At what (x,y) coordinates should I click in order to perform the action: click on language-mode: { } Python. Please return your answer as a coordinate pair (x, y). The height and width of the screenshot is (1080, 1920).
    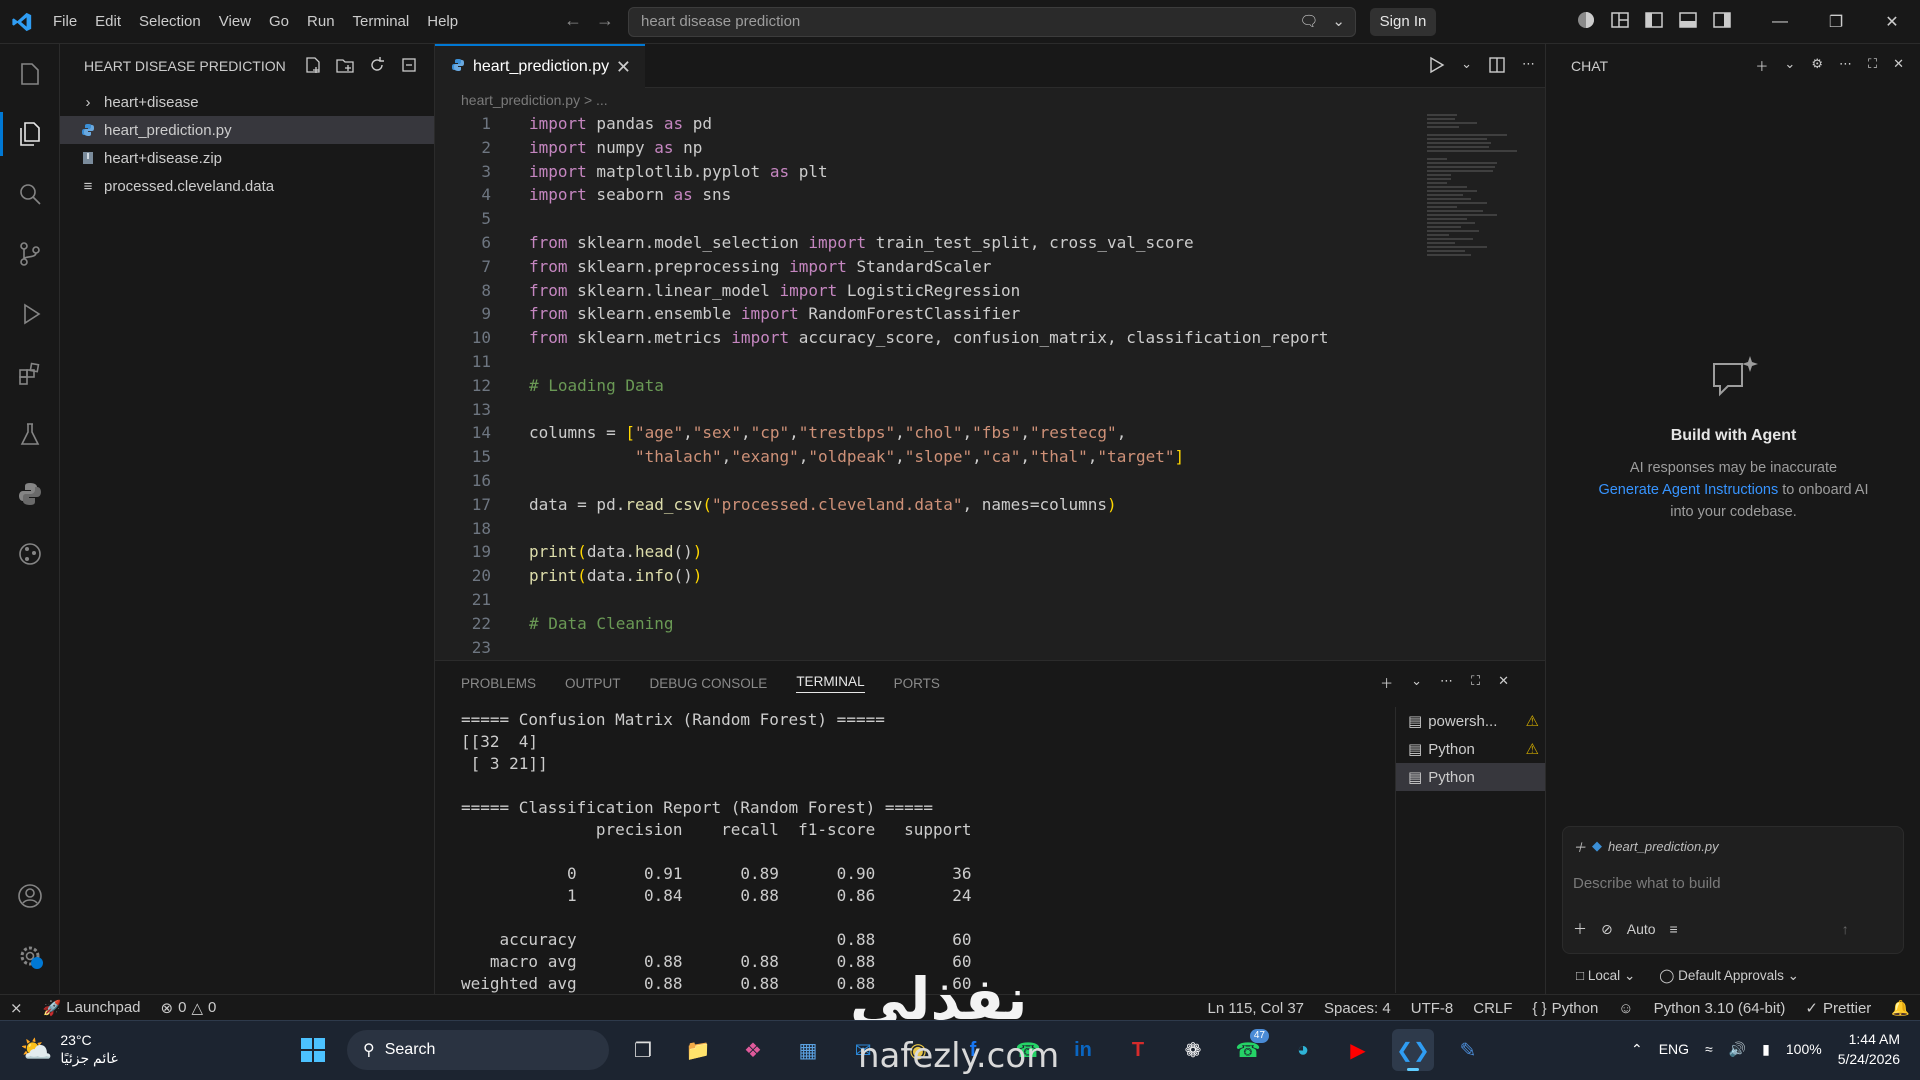
    Looking at the image, I should click on (1565, 1008).